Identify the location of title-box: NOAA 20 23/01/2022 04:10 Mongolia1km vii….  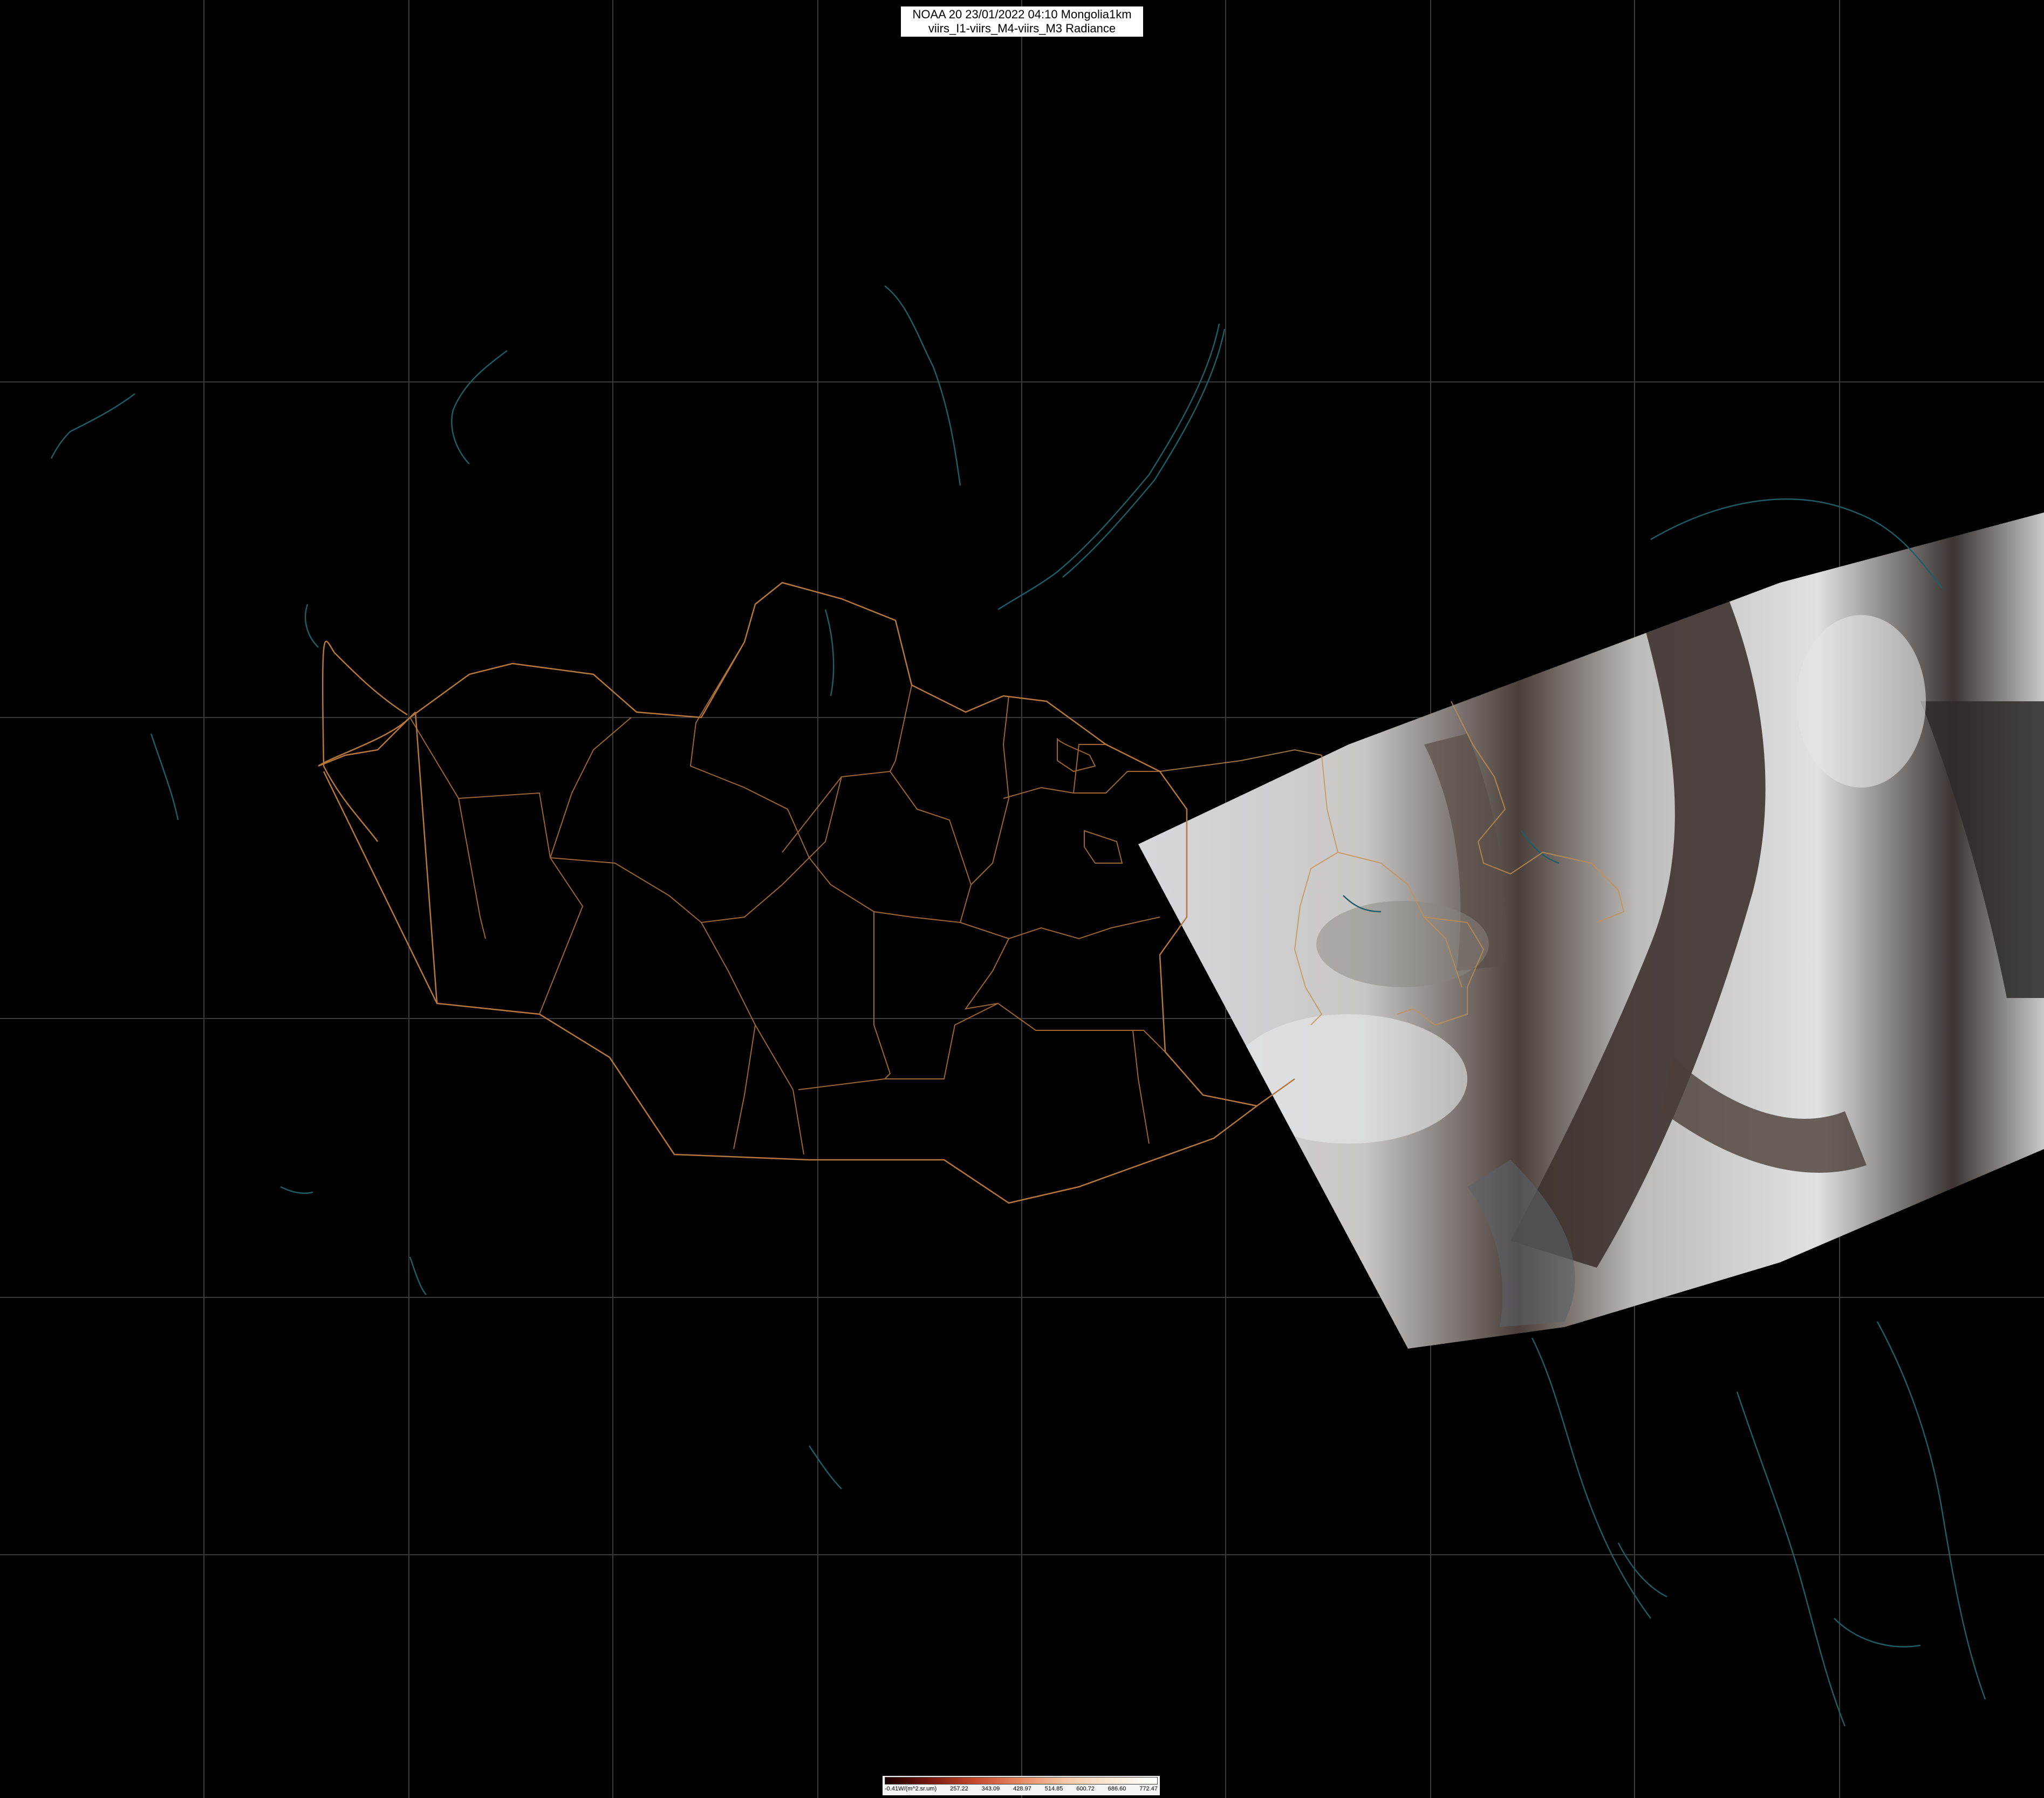
(1022, 22).